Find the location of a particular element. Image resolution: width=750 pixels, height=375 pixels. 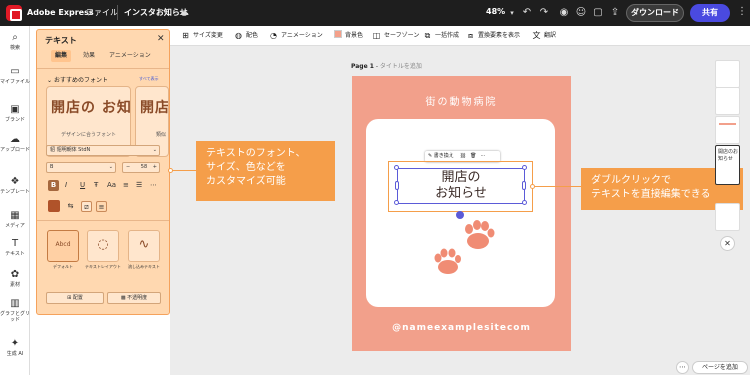

share-link-icon: ⇪ is located at coordinates (615, 13).